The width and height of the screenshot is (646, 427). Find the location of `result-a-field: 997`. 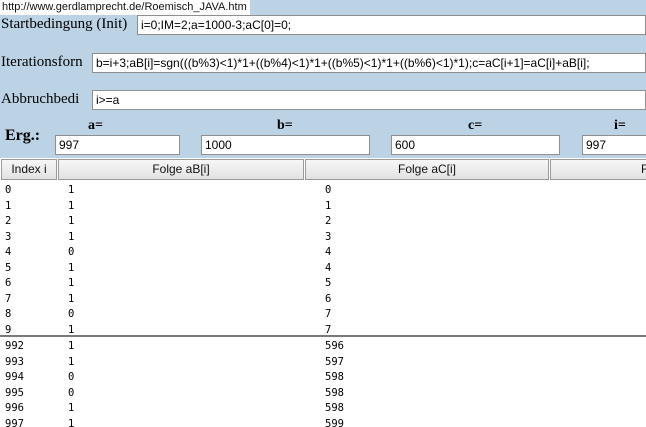

result-a-field: 997 is located at coordinates (117, 145).